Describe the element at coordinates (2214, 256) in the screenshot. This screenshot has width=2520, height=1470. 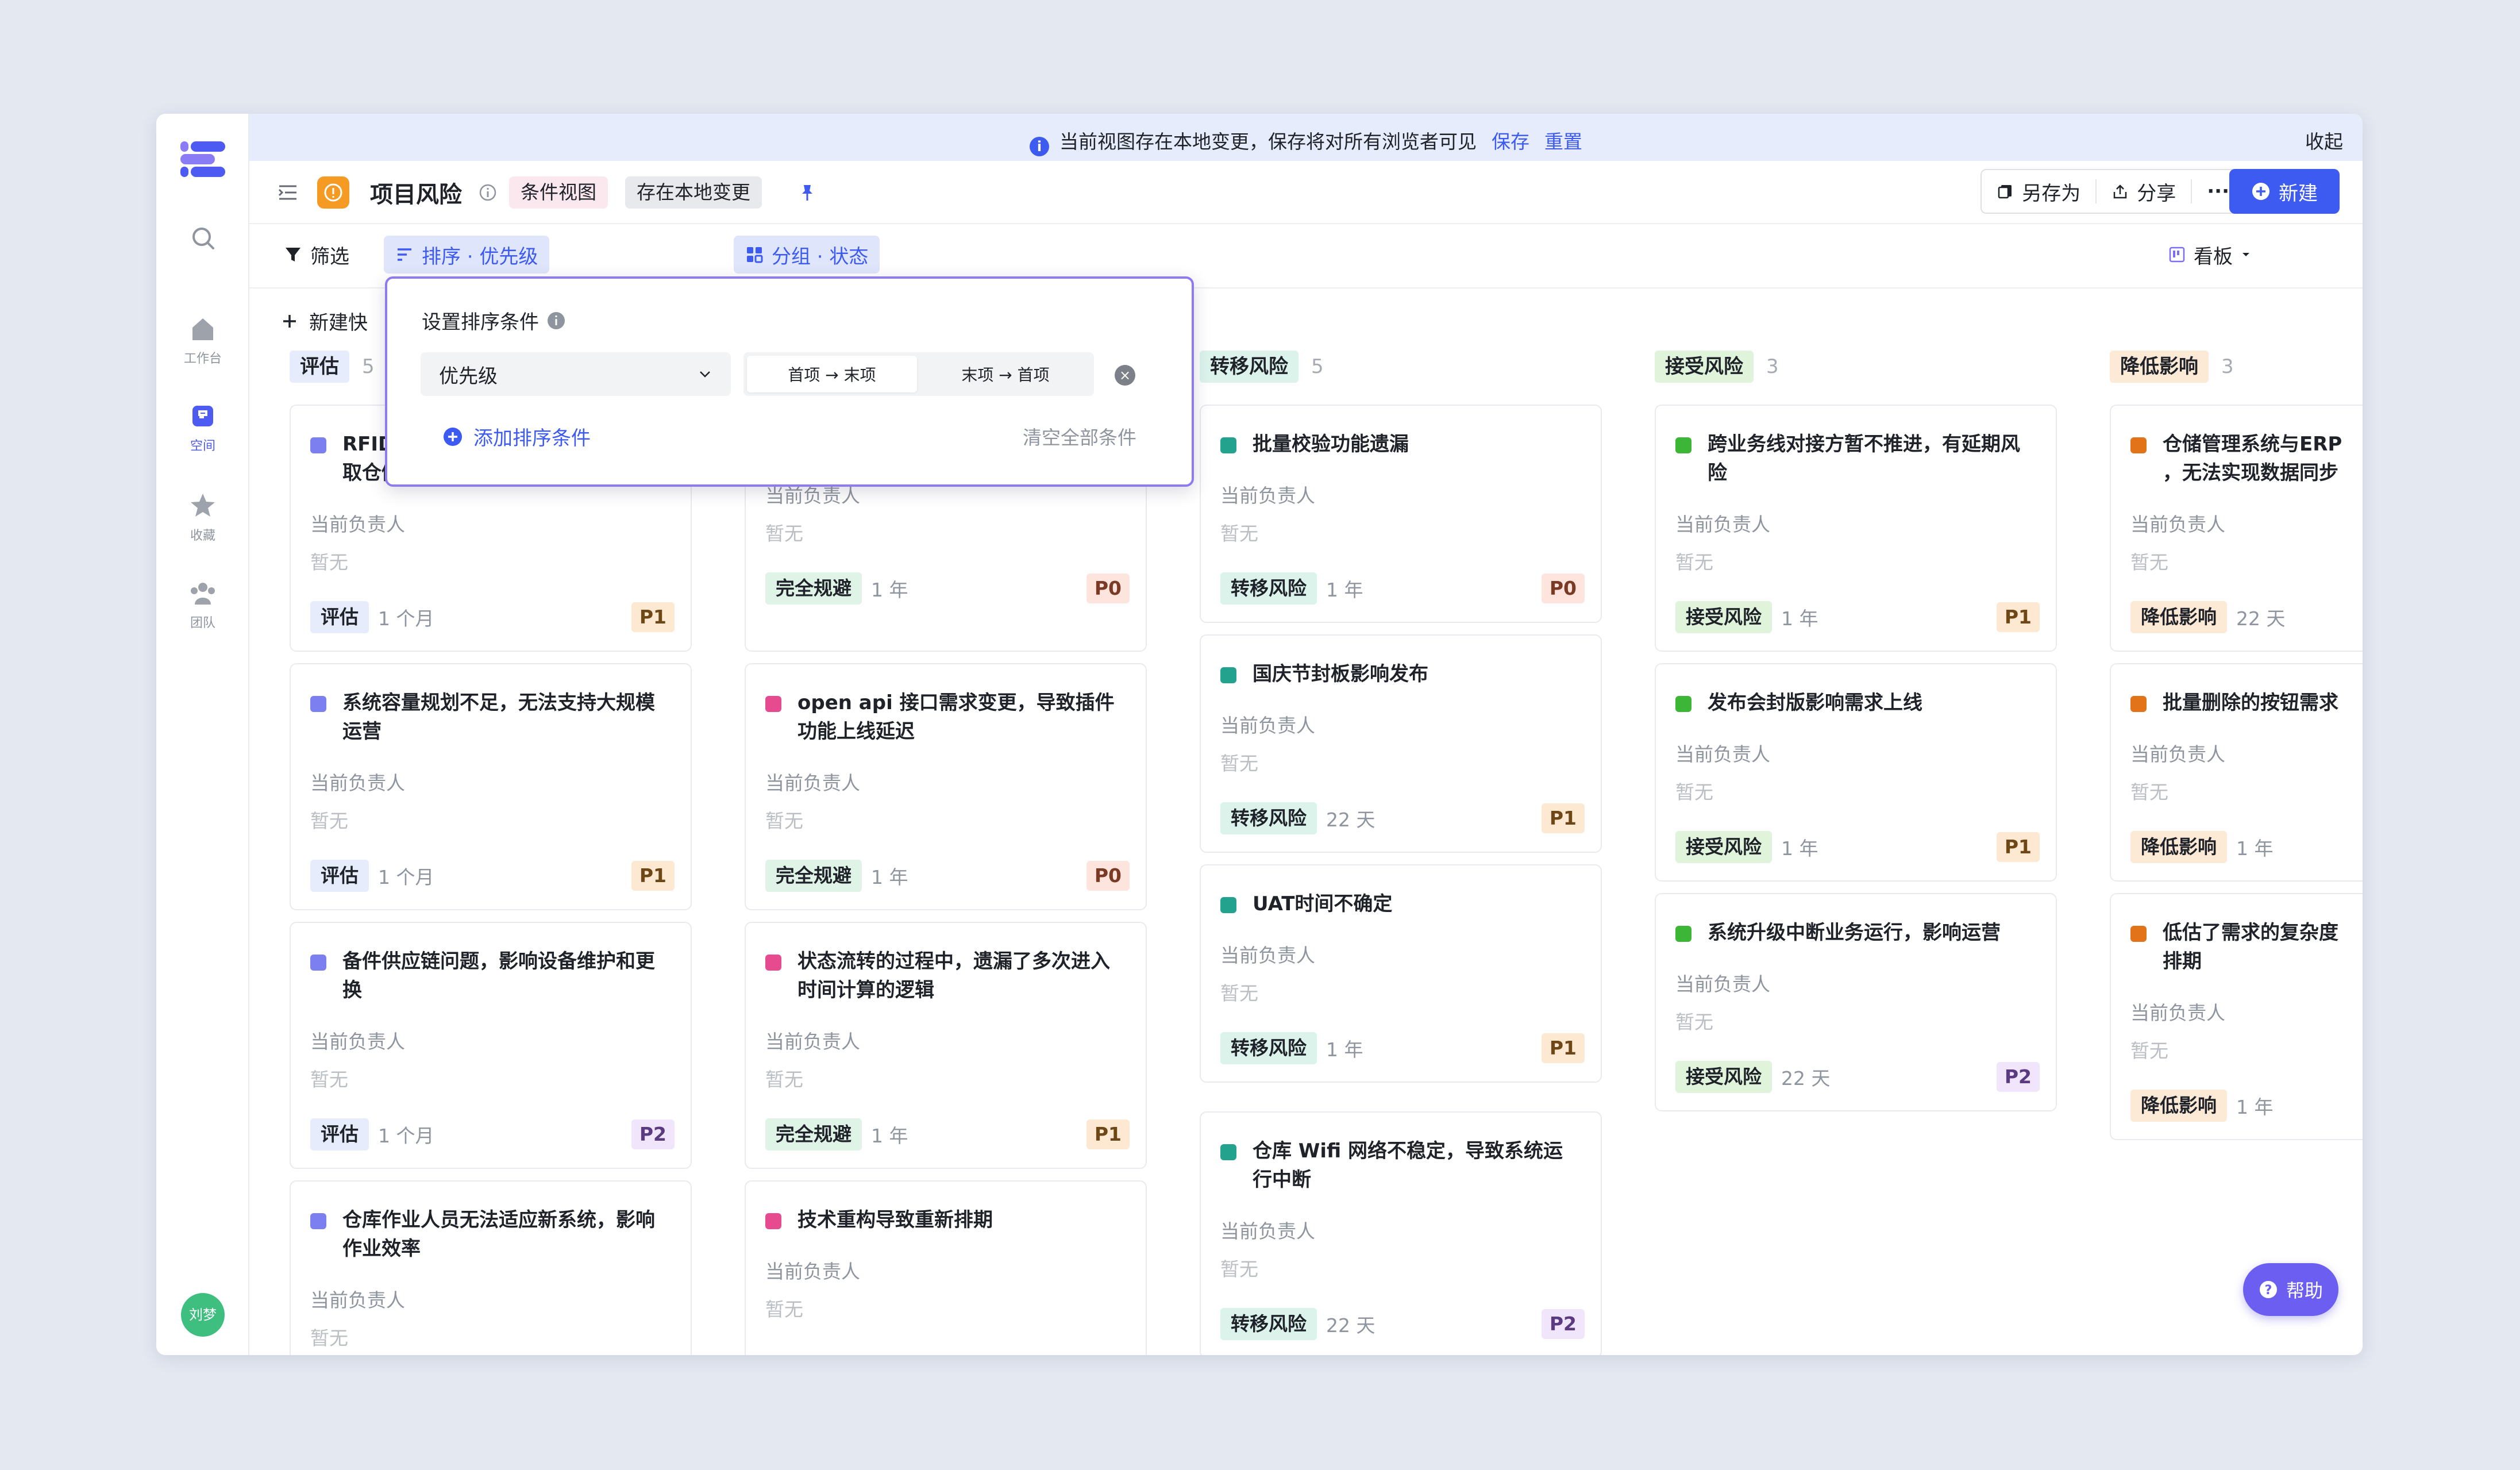
I see `view-label: 看板` at that location.